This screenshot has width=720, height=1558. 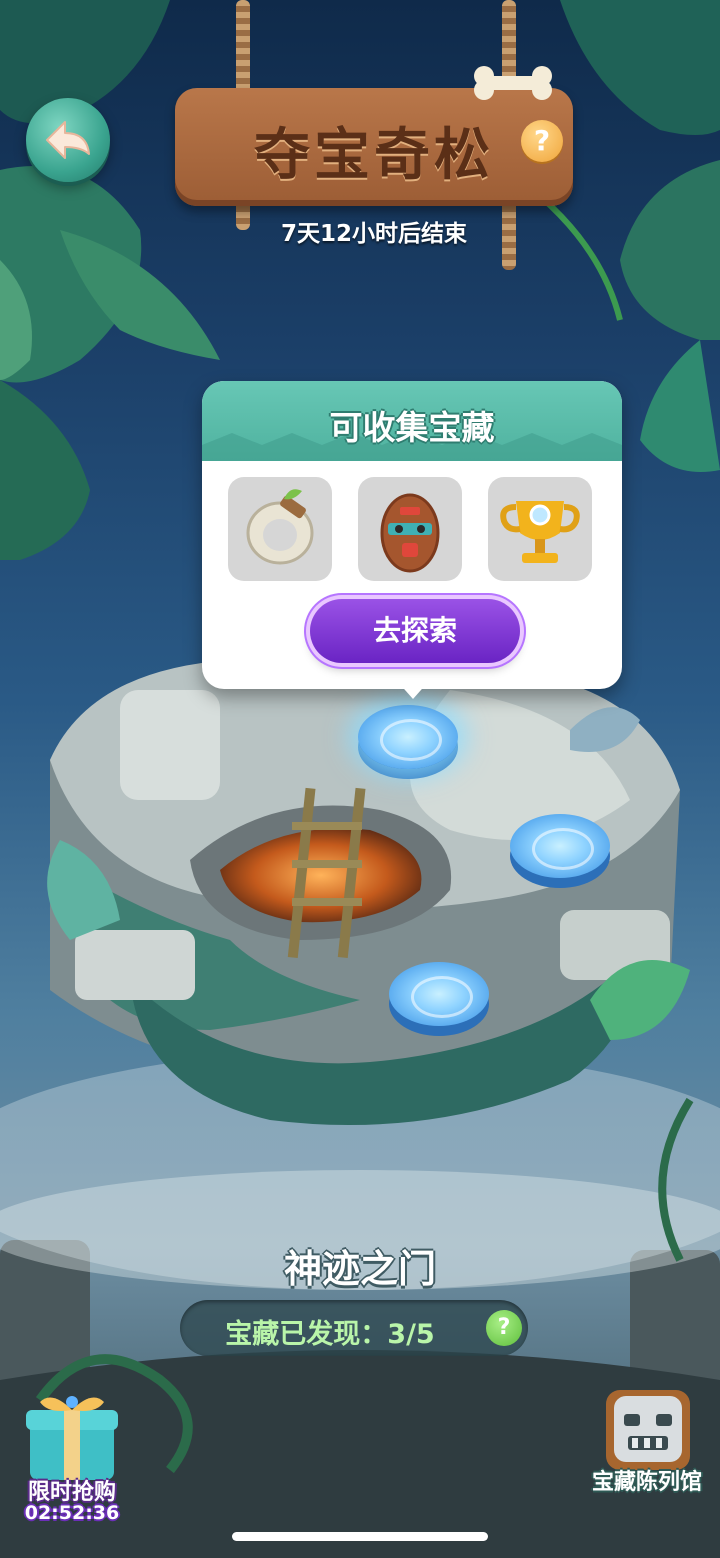 What do you see at coordinates (513, 83) in the screenshot?
I see `bone-decoration-icon` at bounding box center [513, 83].